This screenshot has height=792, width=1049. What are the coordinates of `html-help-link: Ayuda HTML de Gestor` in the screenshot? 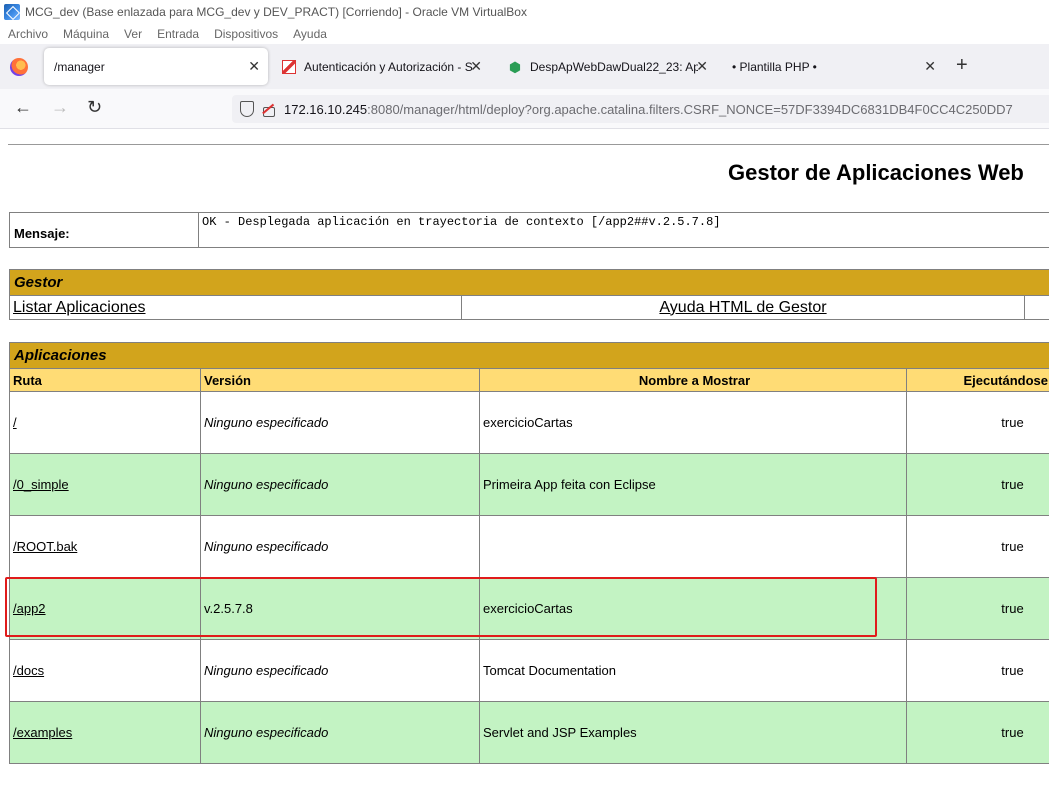 It's located at (742, 307).